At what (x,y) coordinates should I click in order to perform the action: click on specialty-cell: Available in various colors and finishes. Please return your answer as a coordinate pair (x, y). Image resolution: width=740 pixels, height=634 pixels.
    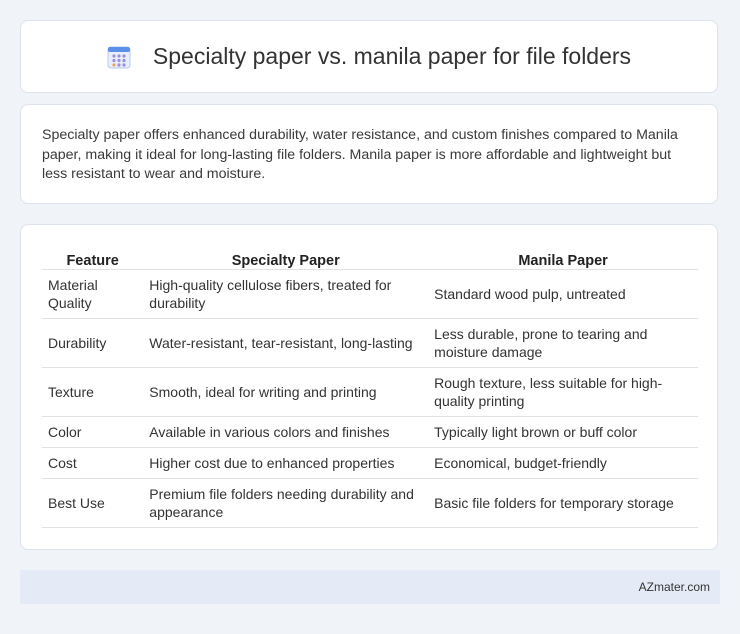
    Looking at the image, I should click on (286, 432).